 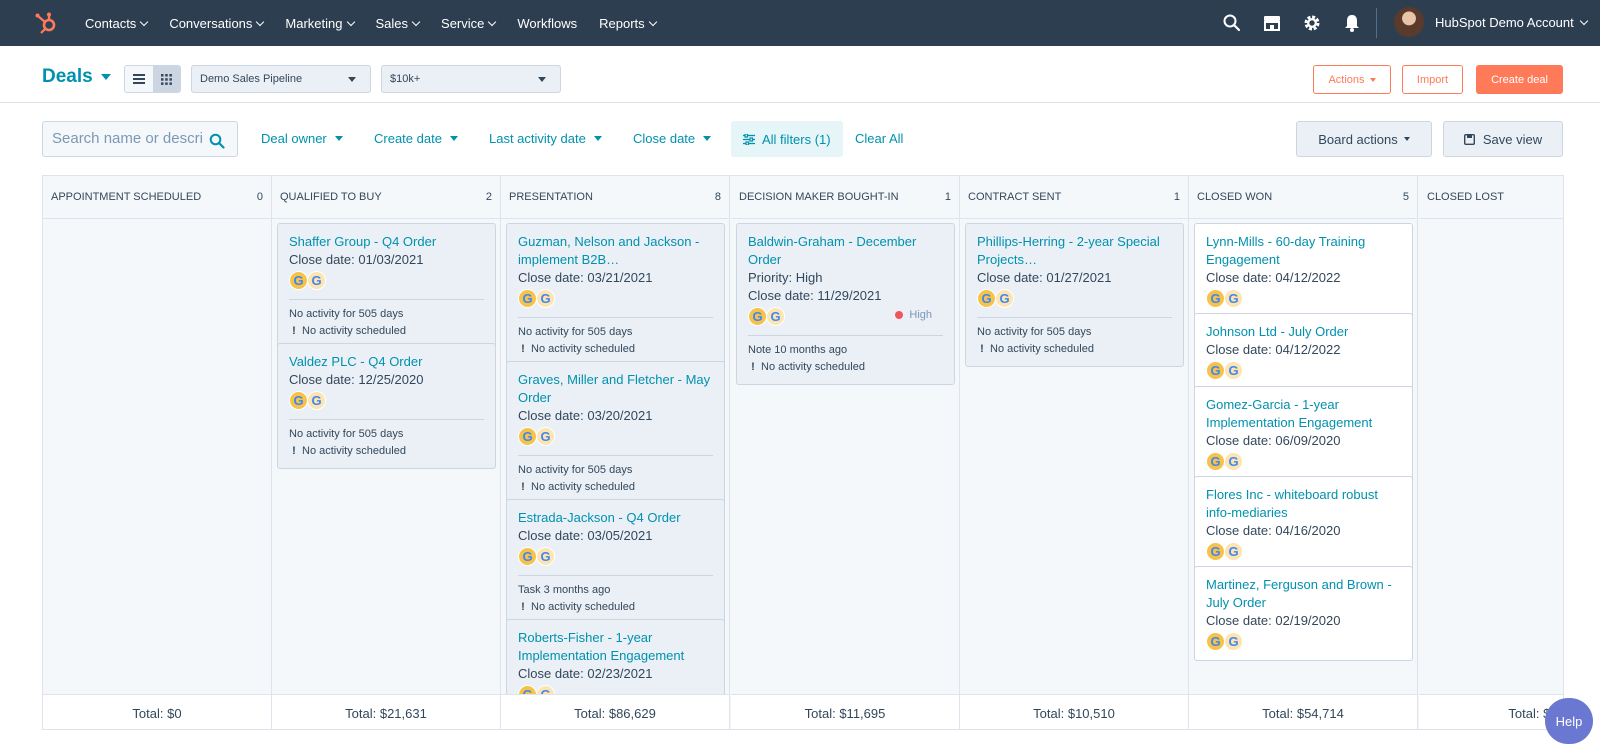 I want to click on create-date-filter: Create date, so click(x=416, y=138).